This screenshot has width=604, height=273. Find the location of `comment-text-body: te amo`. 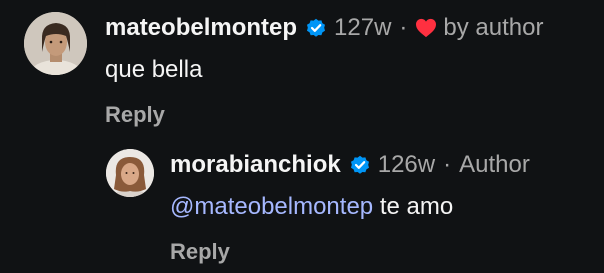

comment-text-body: te amo is located at coordinates (413, 206).